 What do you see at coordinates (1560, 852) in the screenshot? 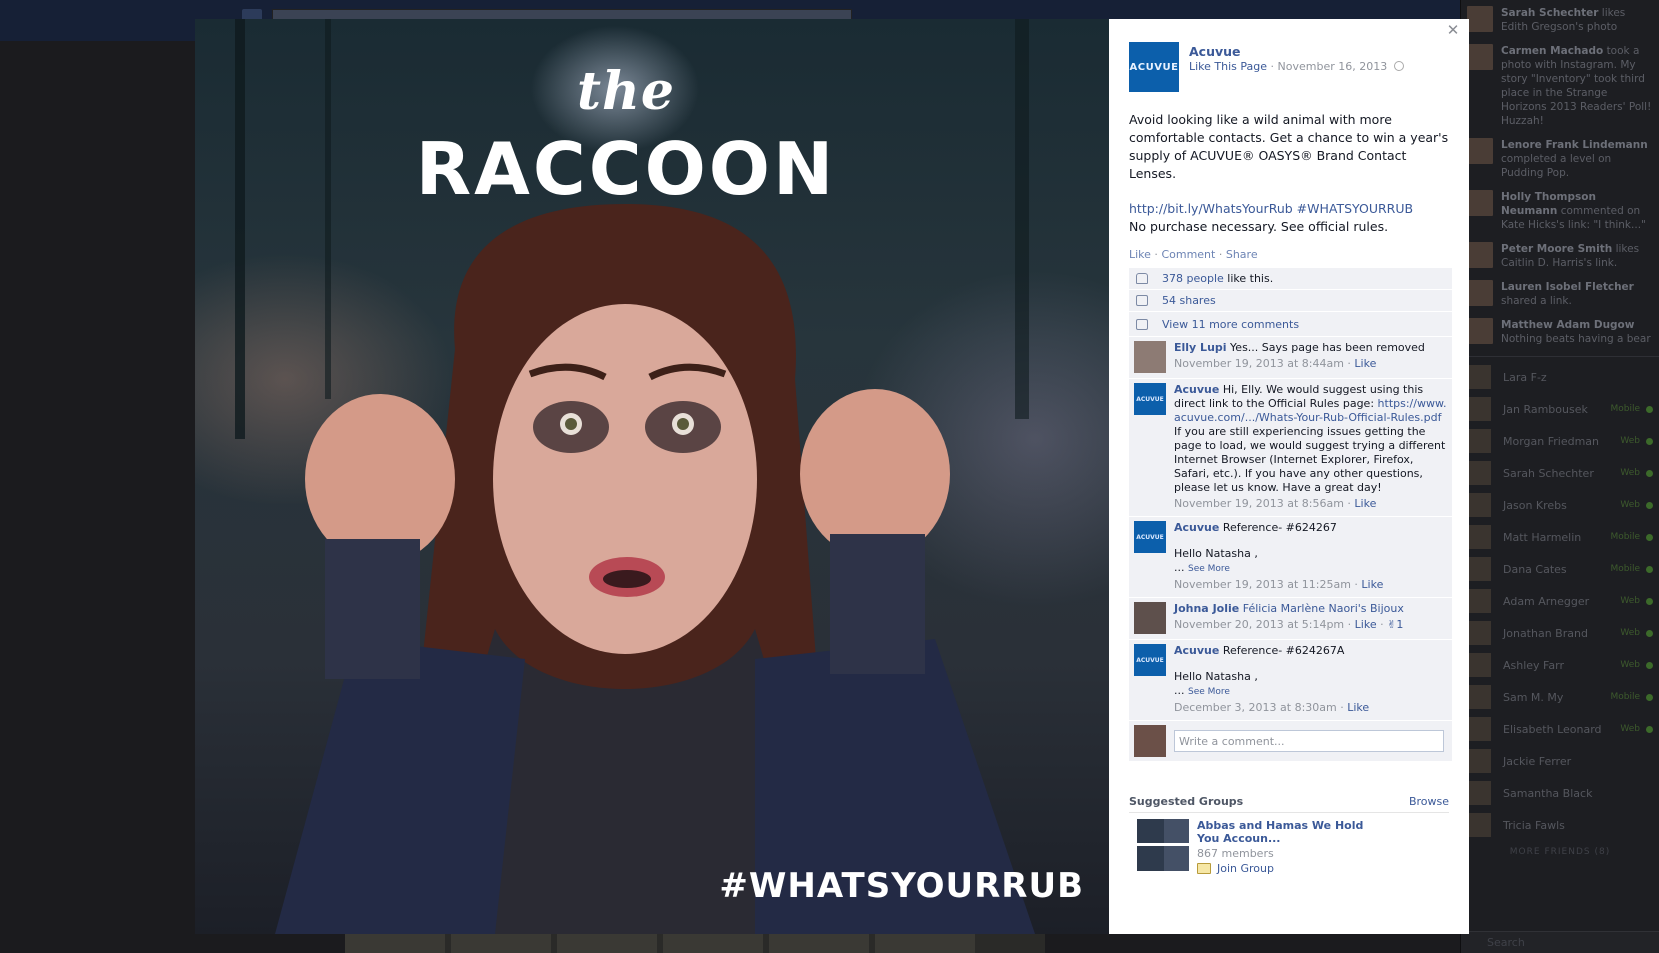
I see `more-friends-link: MORE FRIENDS (8)` at bounding box center [1560, 852].